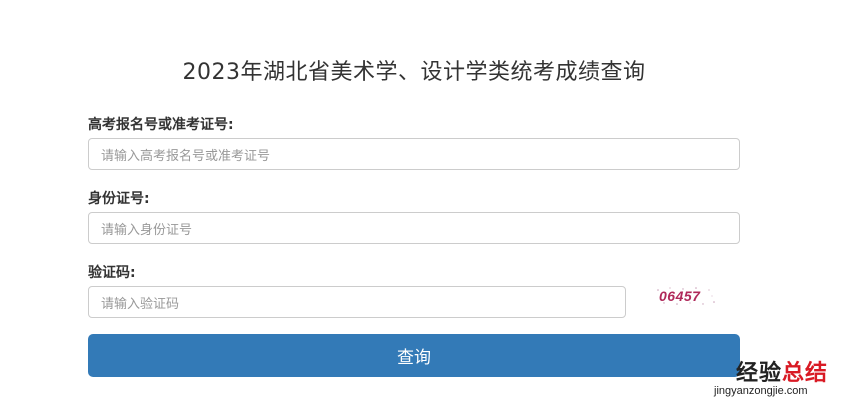  Describe the element at coordinates (414, 228) in the screenshot. I see `id-number-input: 请输入身份证号` at that location.